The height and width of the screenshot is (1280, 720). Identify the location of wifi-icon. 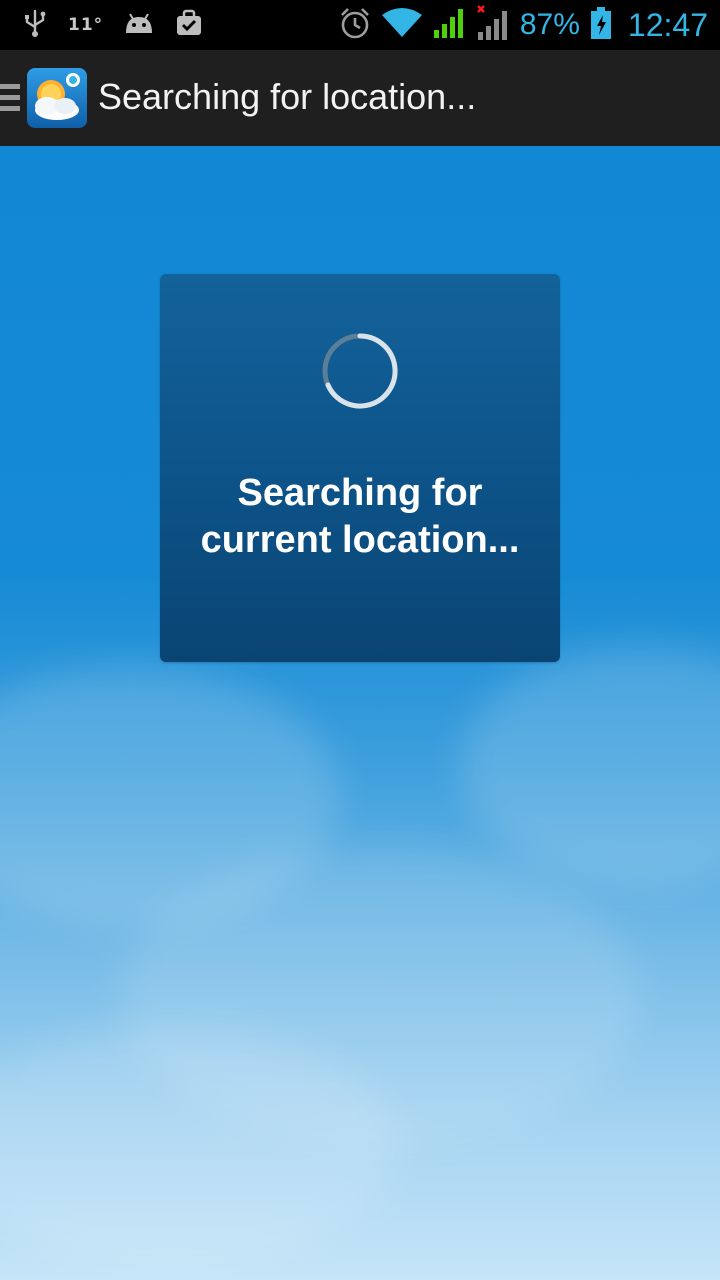
(401, 25).